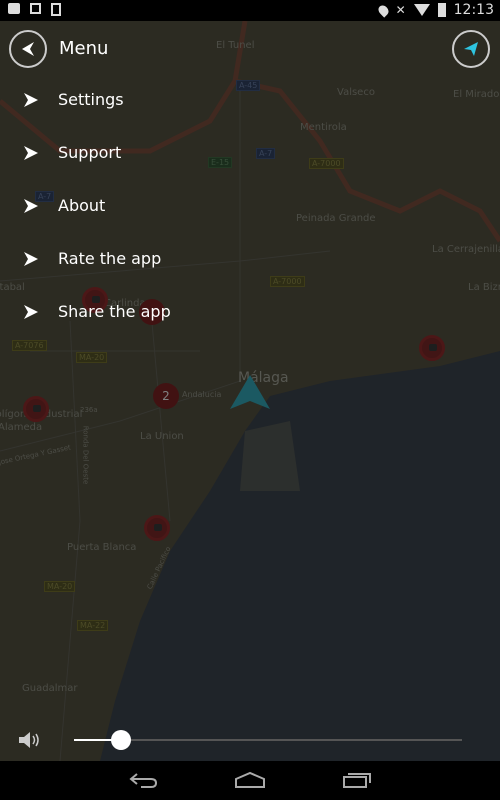 Image resolution: width=500 pixels, height=800 pixels. I want to click on system-nav-bar, so click(250, 780).